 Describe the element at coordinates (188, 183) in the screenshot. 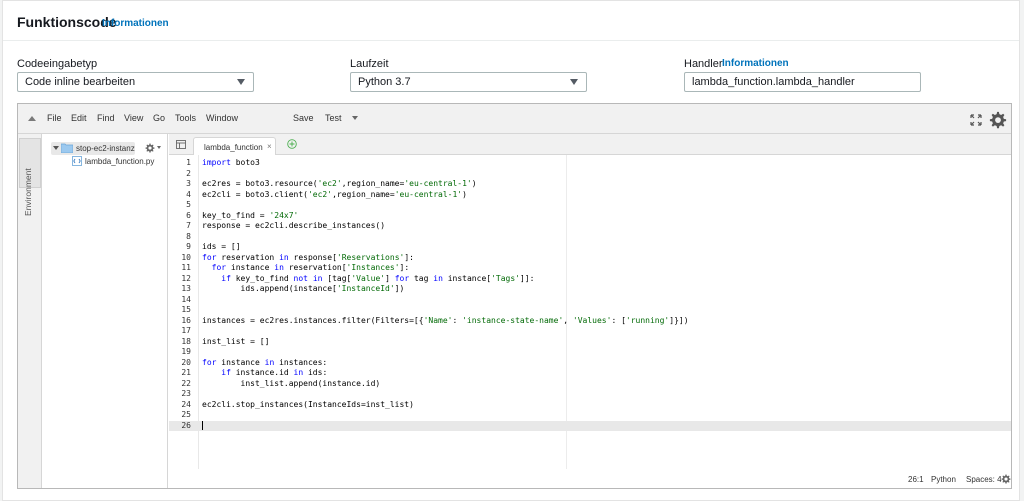

I see `line-number: 3` at that location.